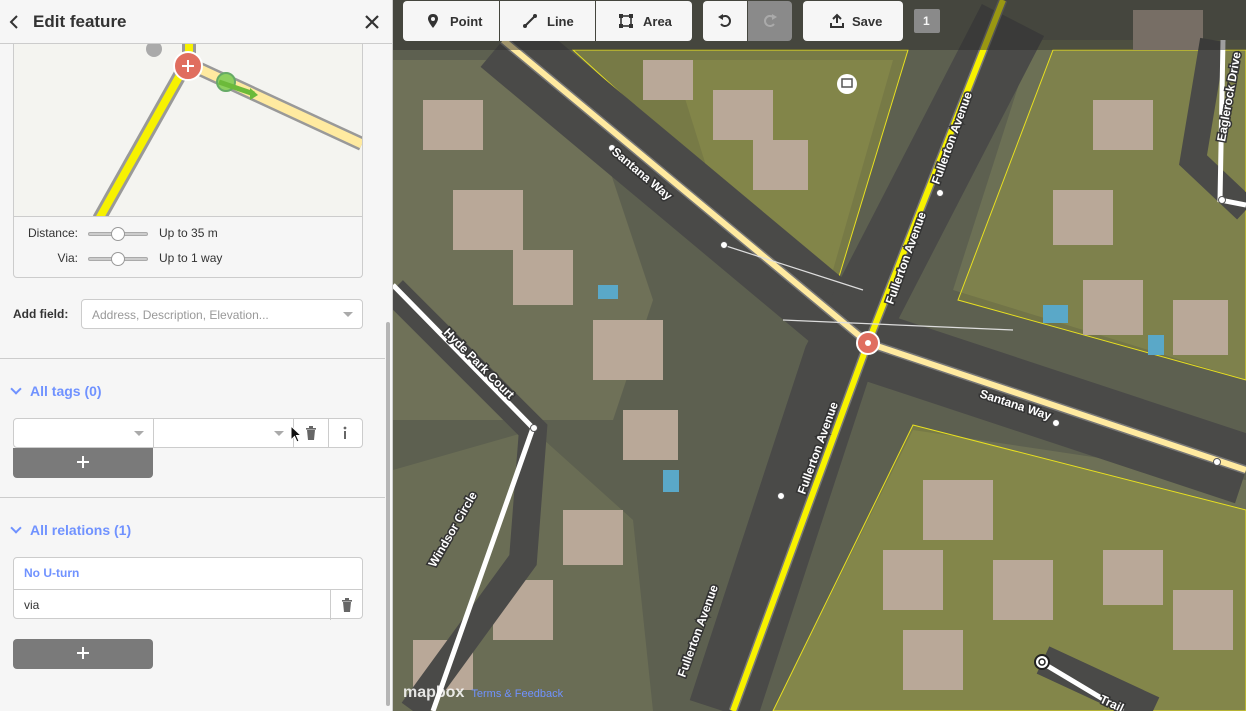 The width and height of the screenshot is (1246, 711). I want to click on add-relation-button, so click(83, 654).